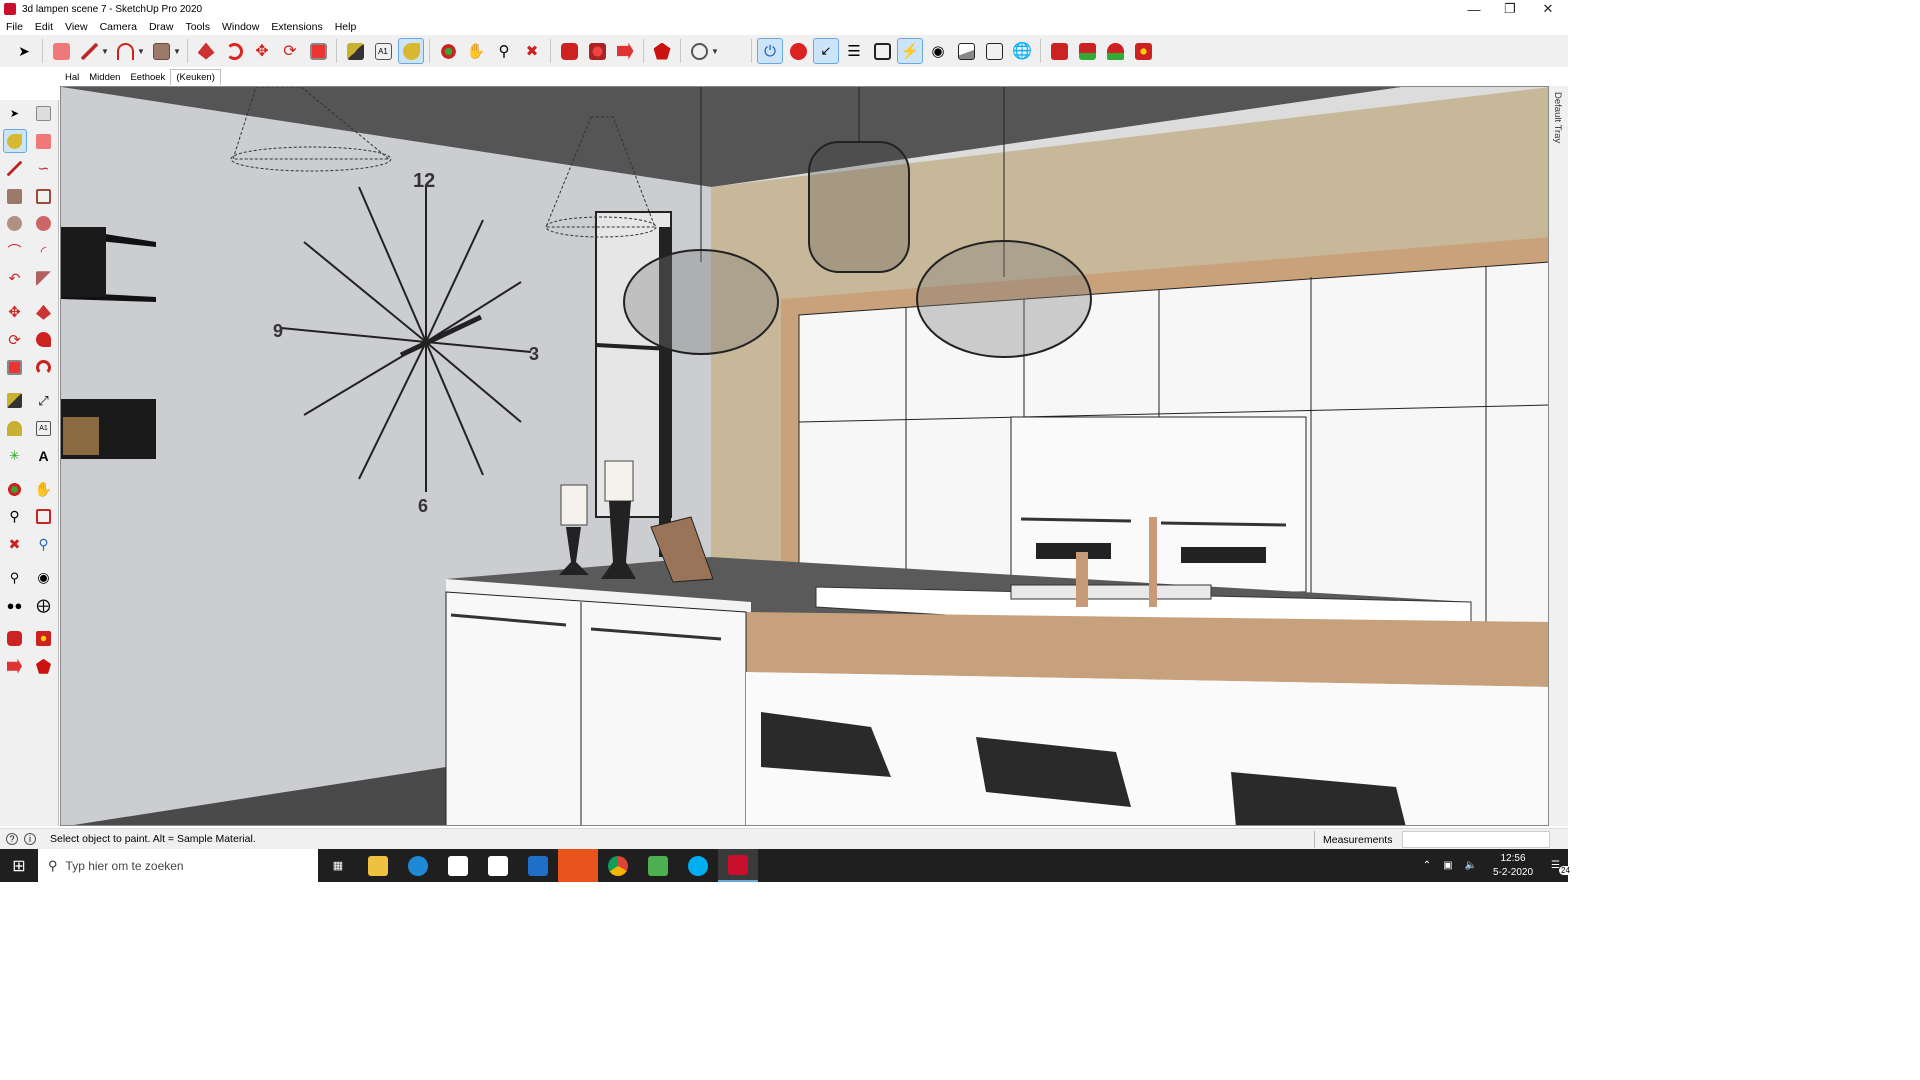  I want to click on start-button: ⊞, so click(19, 865).